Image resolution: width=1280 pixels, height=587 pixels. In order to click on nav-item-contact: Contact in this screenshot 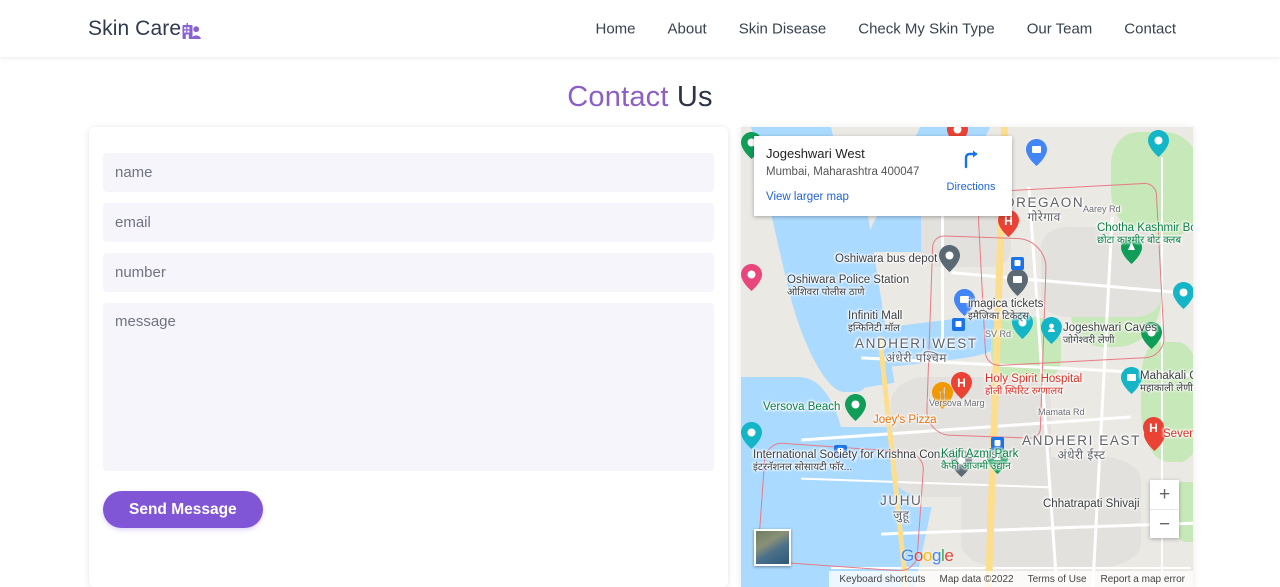, I will do `click(1150, 28)`.